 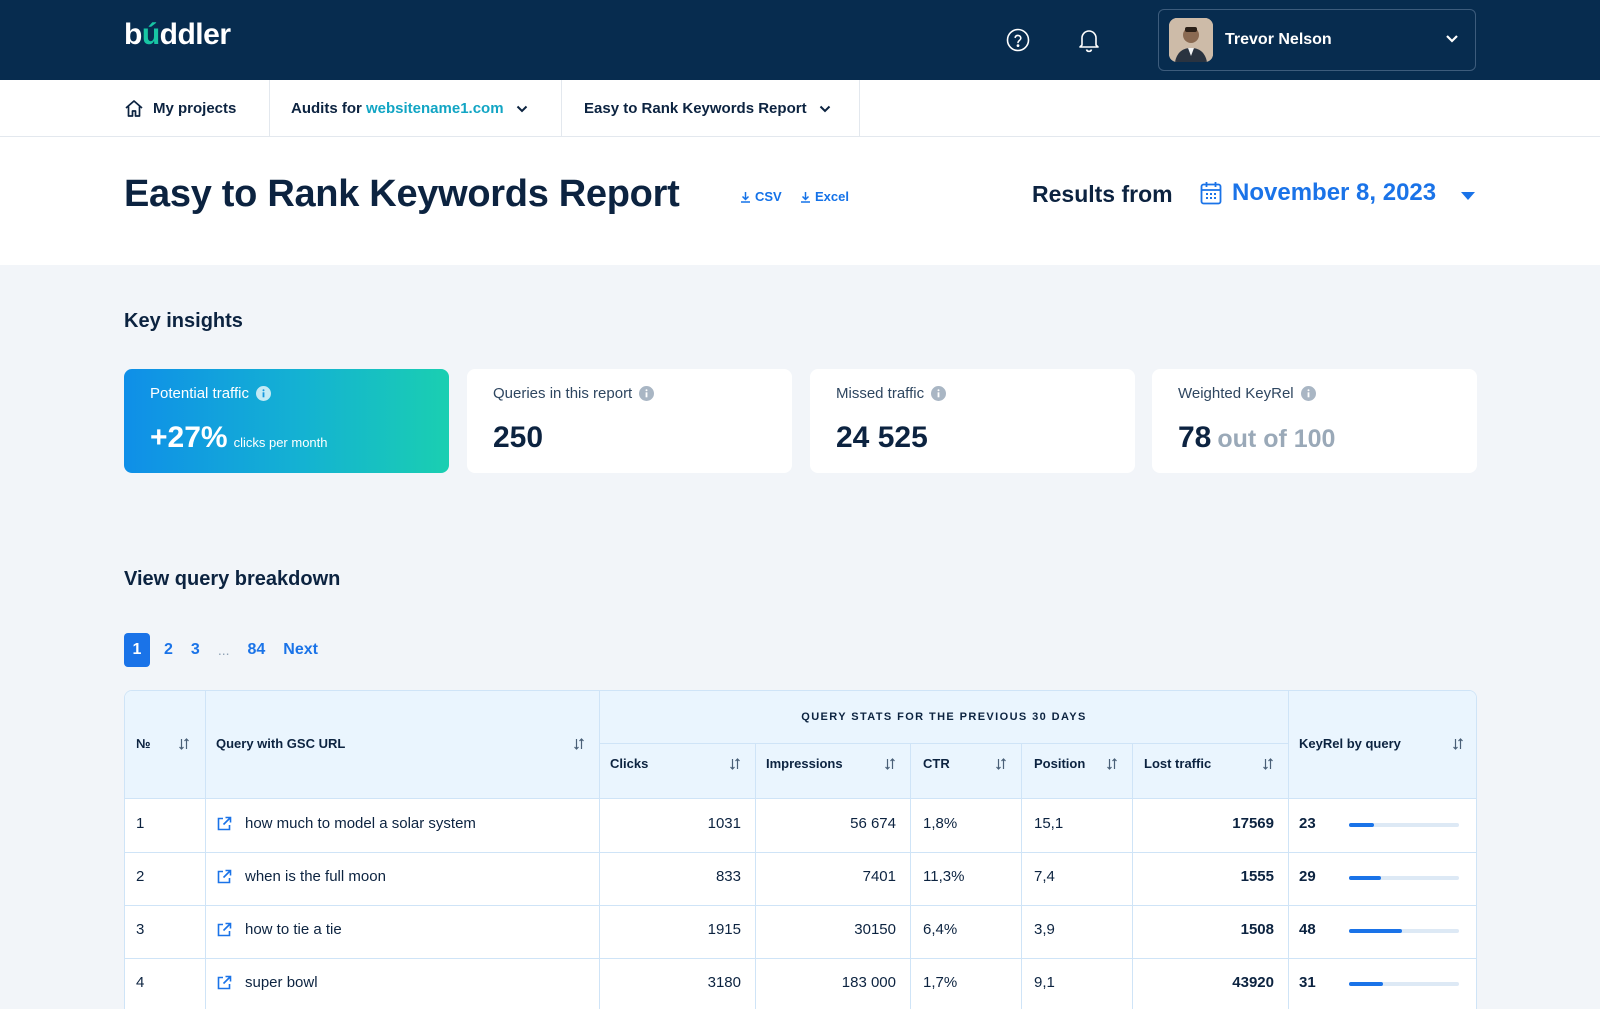 I want to click on insight-card-potential-traffic: Potential traffic +27% clicks per month, so click(x=286, y=421).